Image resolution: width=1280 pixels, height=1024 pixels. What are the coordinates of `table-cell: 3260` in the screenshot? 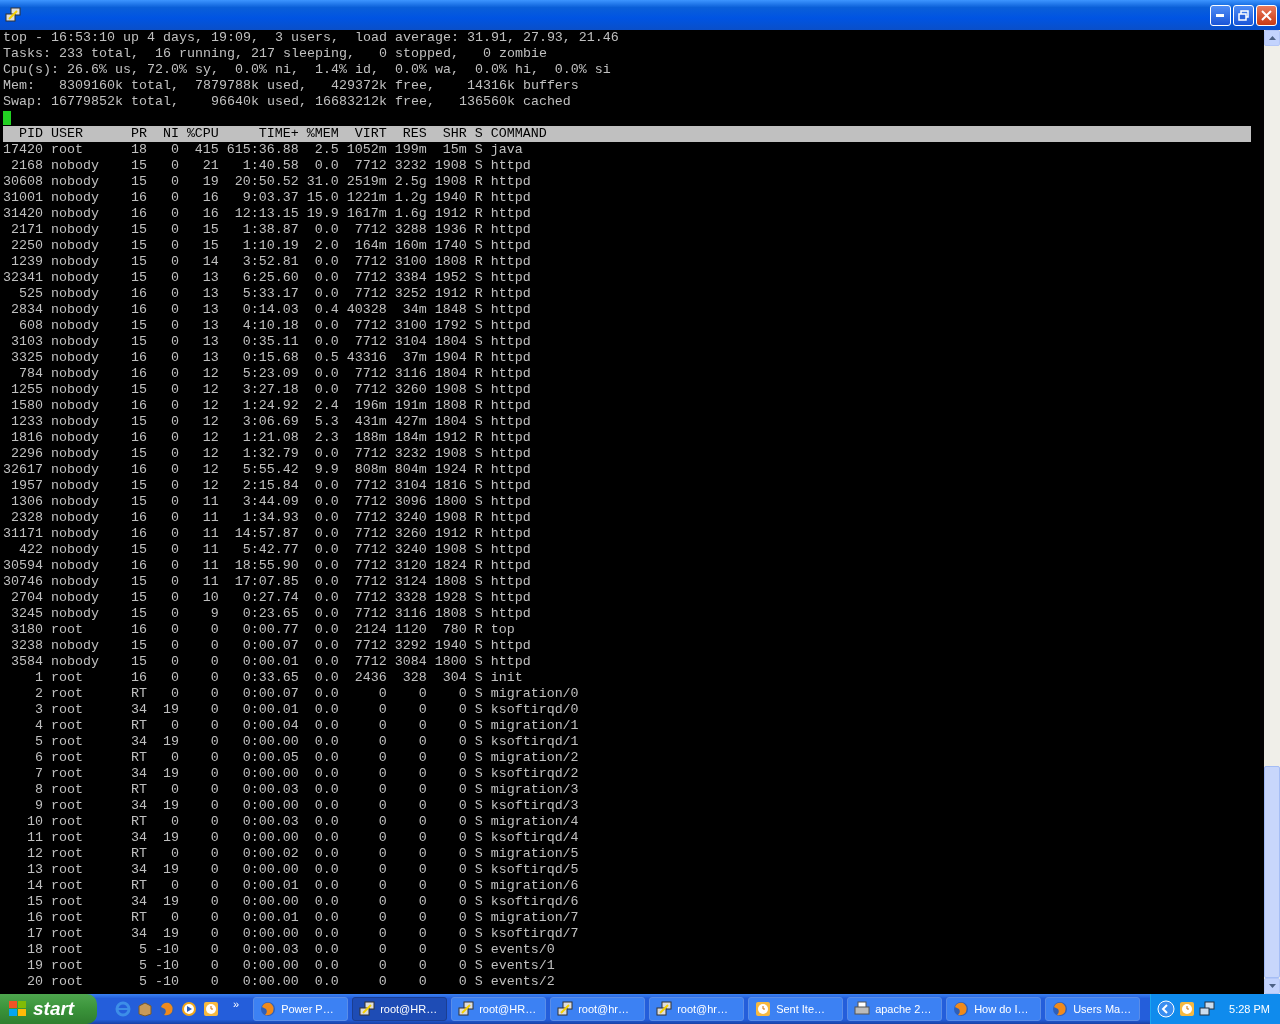 It's located at (410, 534).